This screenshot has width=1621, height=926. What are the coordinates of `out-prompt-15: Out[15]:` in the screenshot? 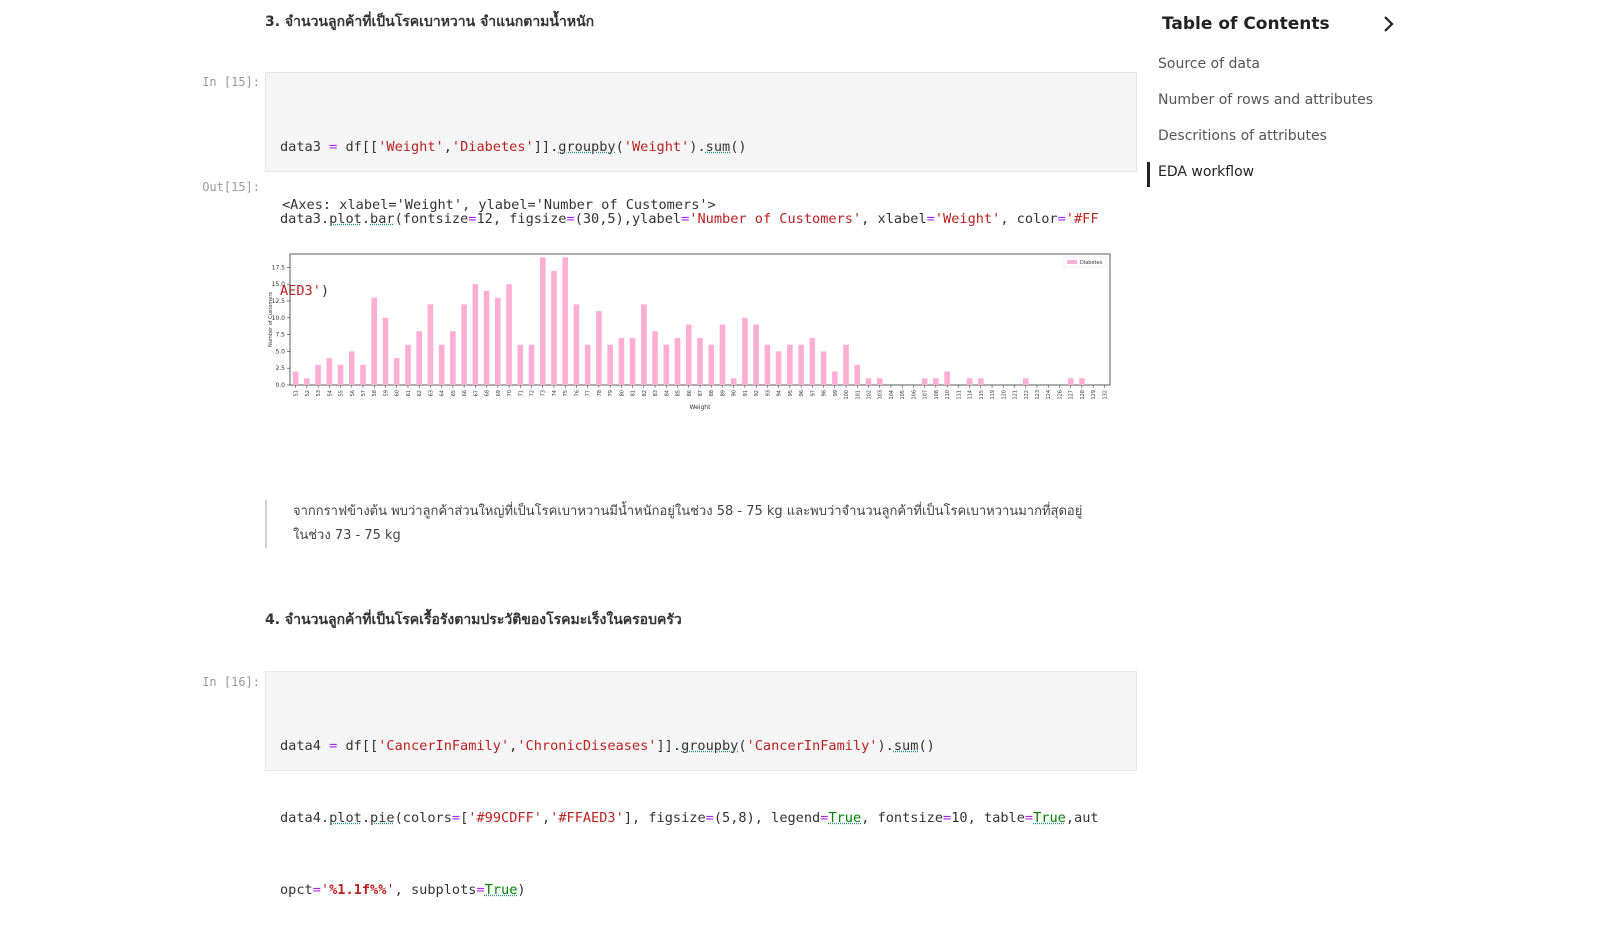 It's located at (225, 187).